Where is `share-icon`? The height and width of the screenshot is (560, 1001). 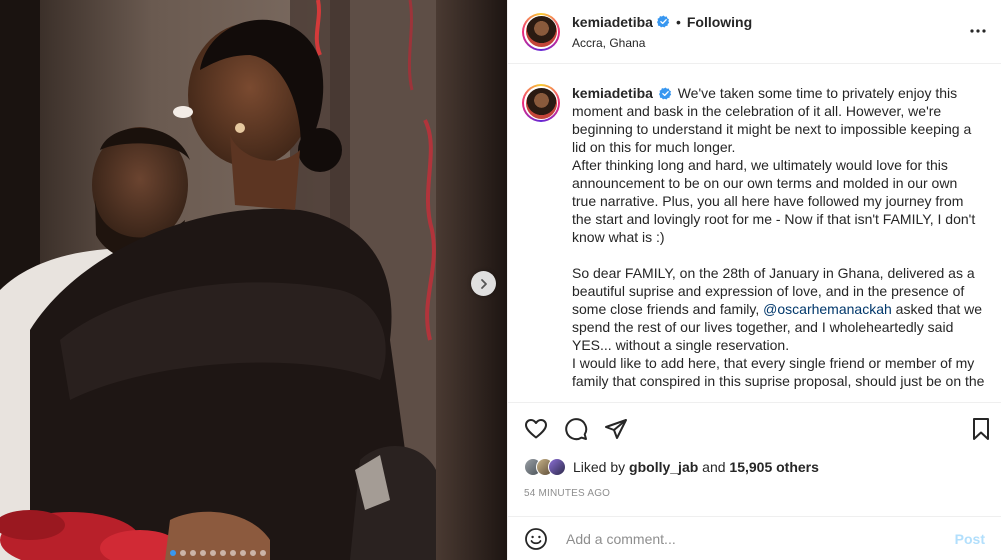
share-icon is located at coordinates (616, 429).